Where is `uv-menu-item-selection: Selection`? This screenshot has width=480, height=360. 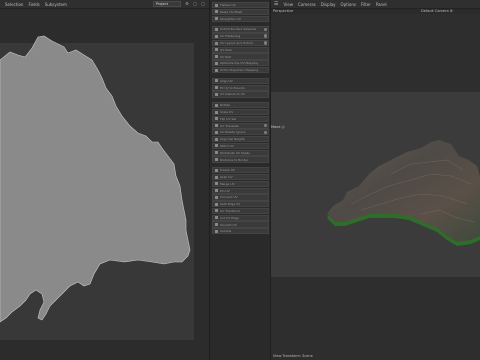 uv-menu-item-selection: Selection is located at coordinates (14, 4).